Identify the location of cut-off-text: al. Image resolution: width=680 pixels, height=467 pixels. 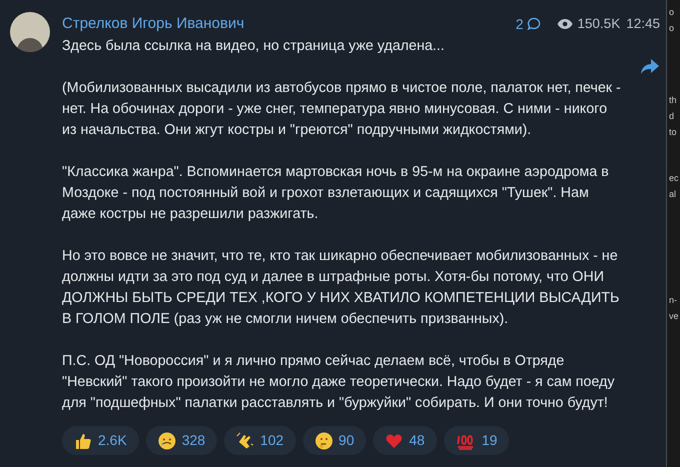
(673, 194).